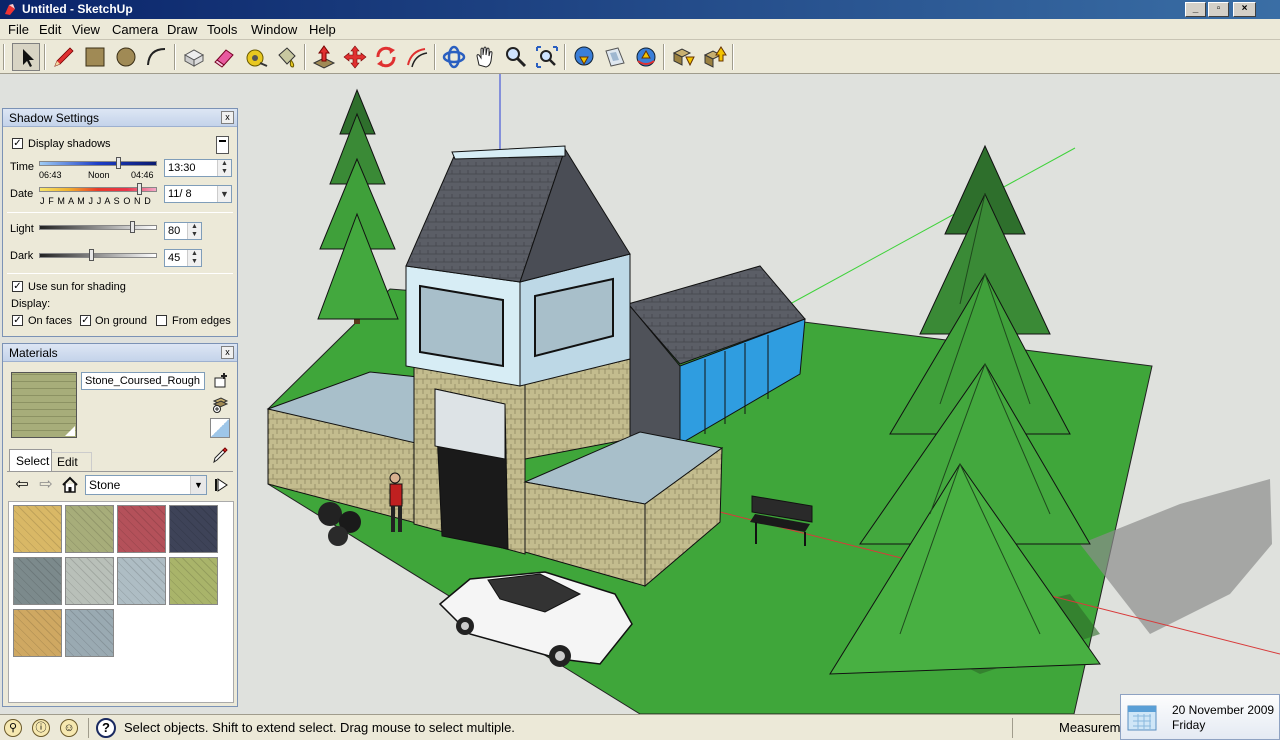 The image size is (1280, 740). Describe the element at coordinates (18, 29) in the screenshot. I see `menu-file: File` at that location.